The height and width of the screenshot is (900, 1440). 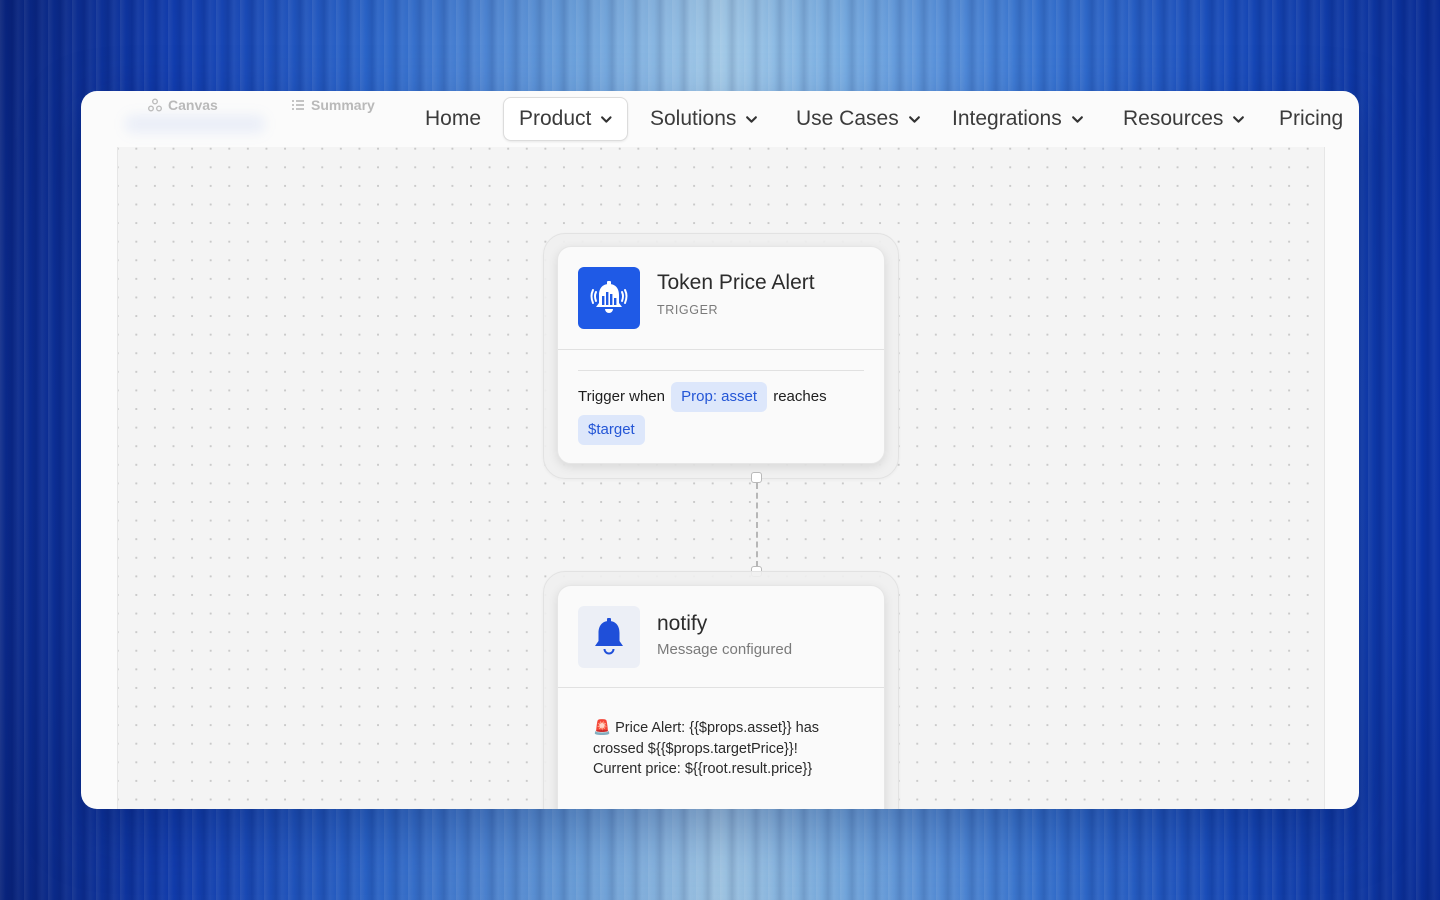 What do you see at coordinates (757, 525) in the screenshot?
I see `edge-connector` at bounding box center [757, 525].